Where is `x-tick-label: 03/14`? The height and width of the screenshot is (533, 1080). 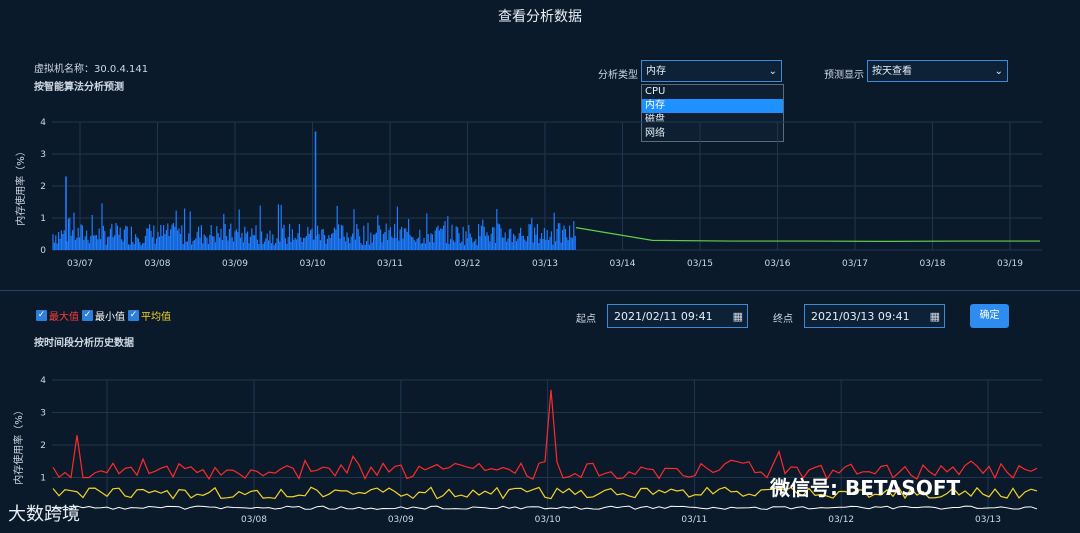
x-tick-label: 03/14 is located at coordinates (623, 264).